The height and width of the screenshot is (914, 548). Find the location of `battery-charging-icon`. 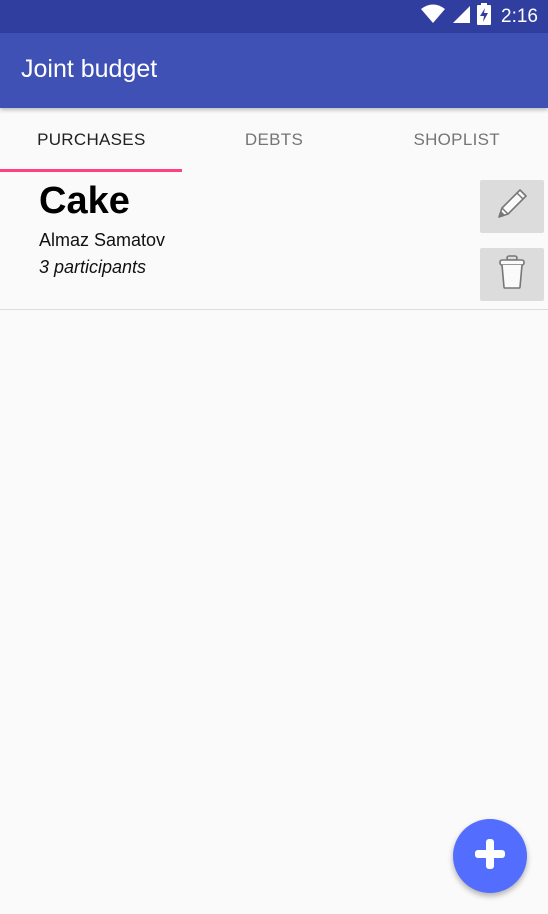

battery-charging-icon is located at coordinates (484, 16).